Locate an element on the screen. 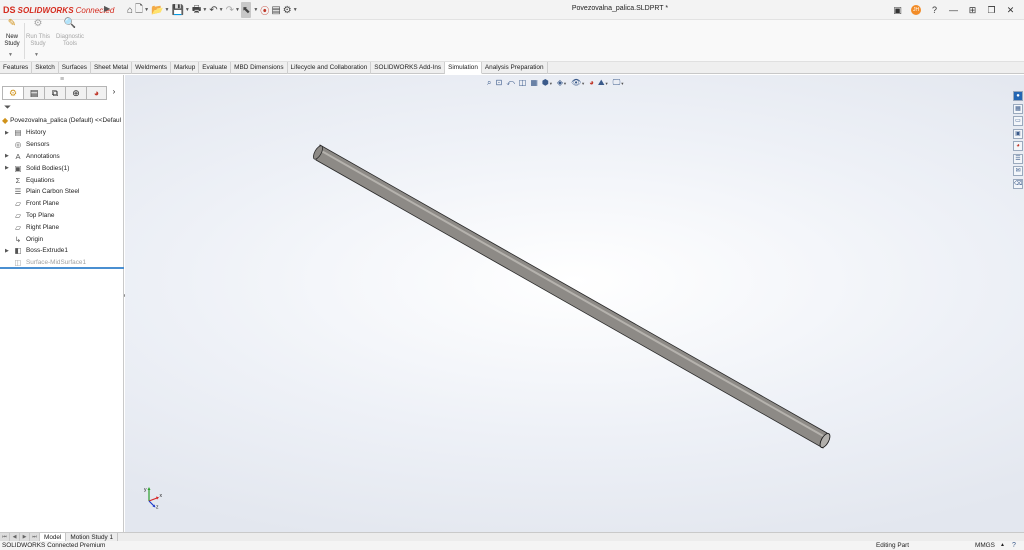 Image resolution: width=1024 pixels, height=550 pixels. tree-item: ▶ ▣ Solid Bodies(1) is located at coordinates (62, 168).